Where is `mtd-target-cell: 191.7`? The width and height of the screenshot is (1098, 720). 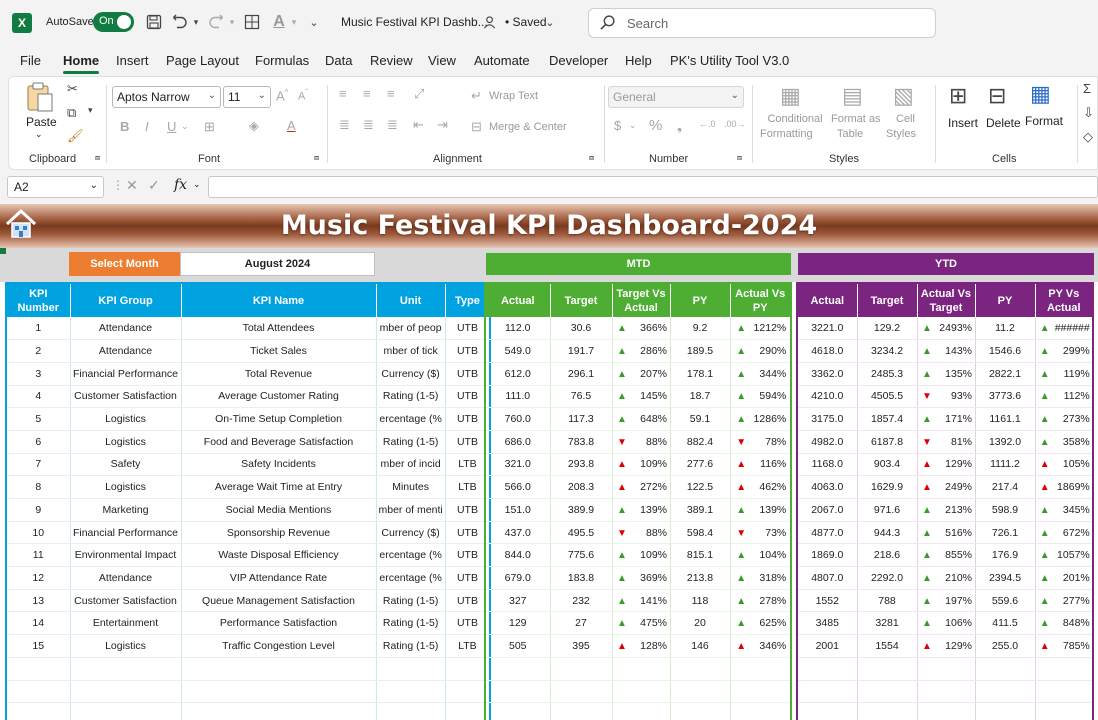
mtd-target-cell: 191.7 is located at coordinates (581, 351).